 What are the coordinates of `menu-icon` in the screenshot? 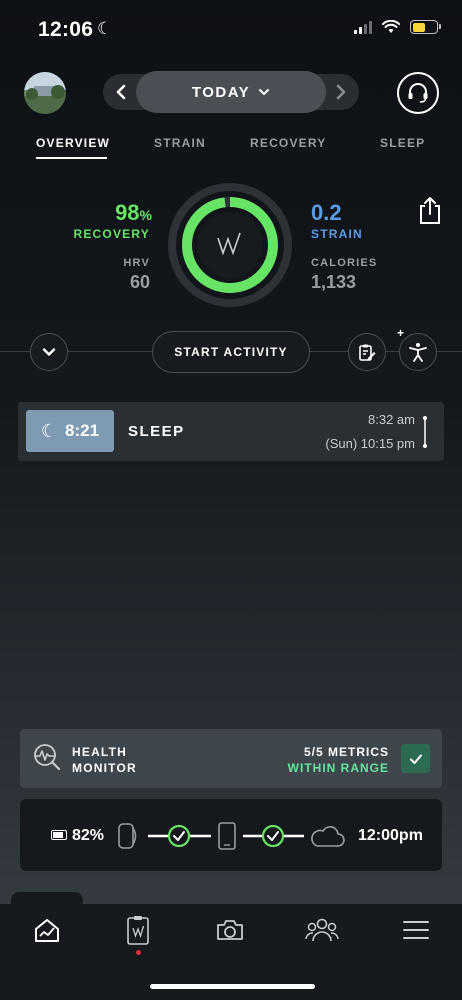 It's located at (416, 930).